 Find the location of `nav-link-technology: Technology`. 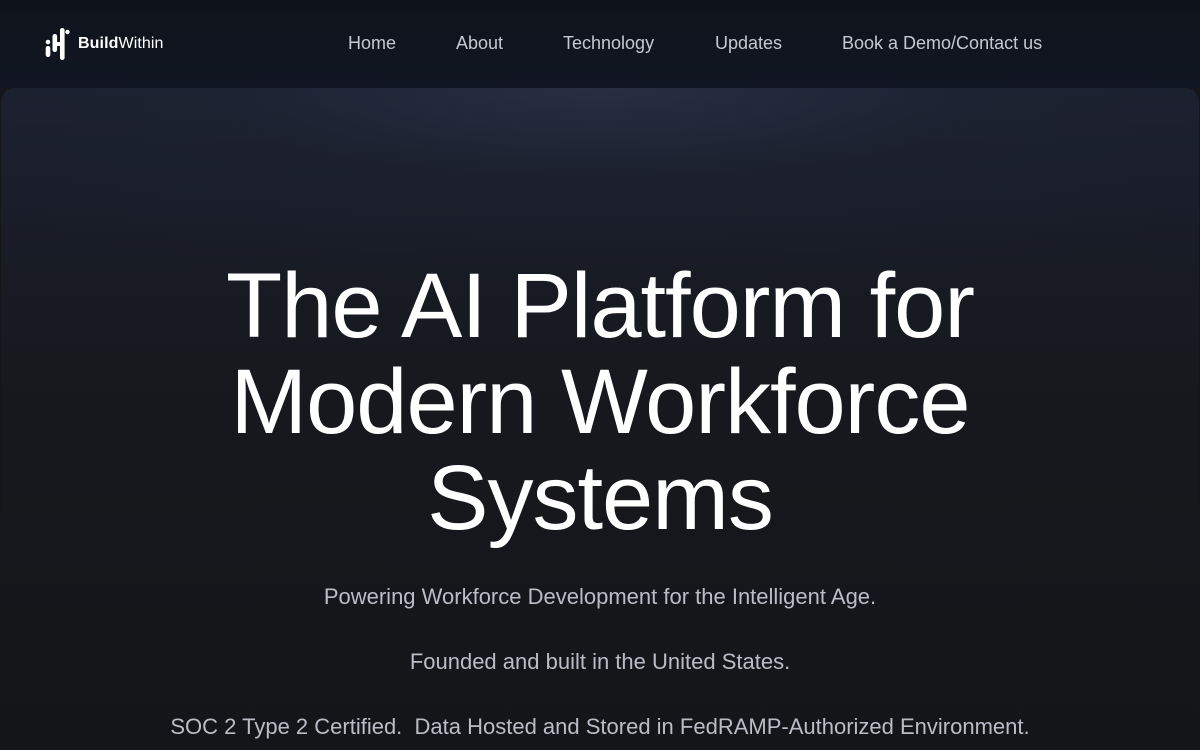

nav-link-technology: Technology is located at coordinates (608, 43).